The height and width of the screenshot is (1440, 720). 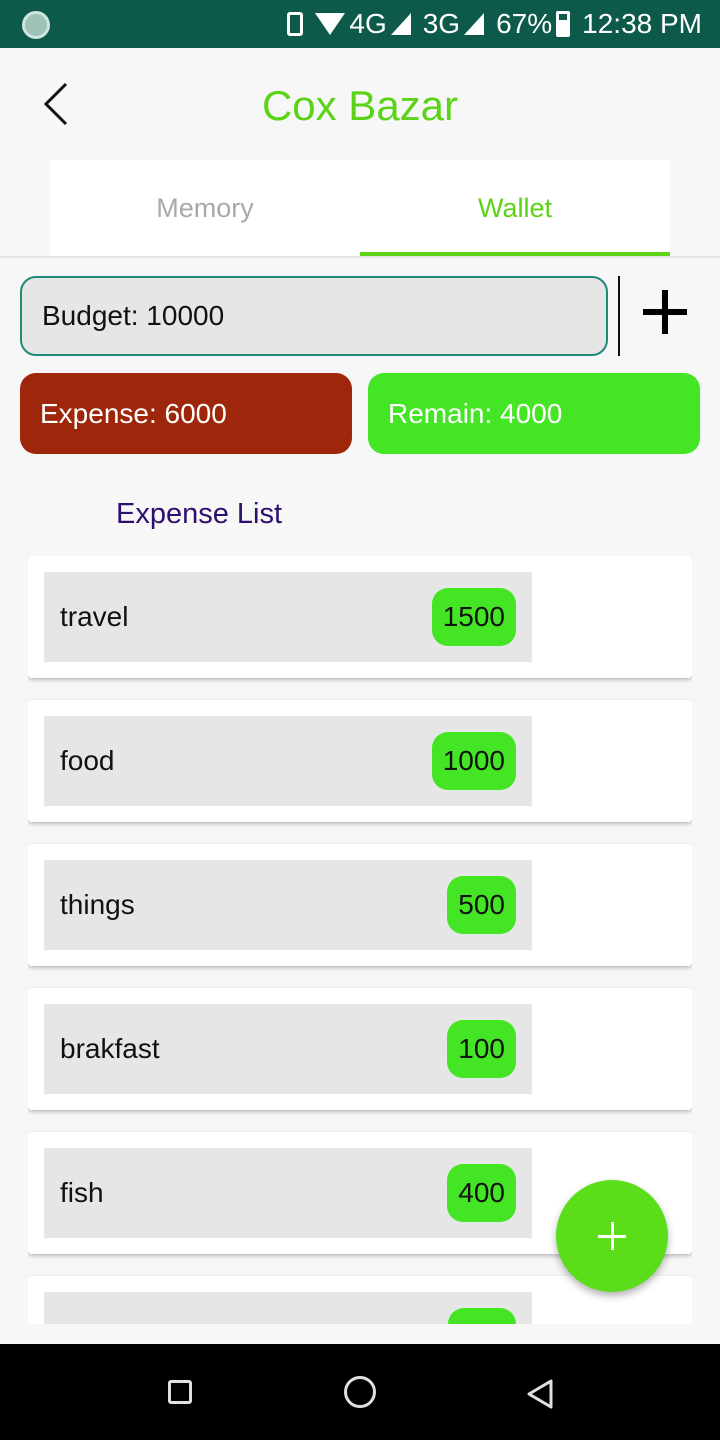 I want to click on app-header: Cox Bazar, so click(x=360, y=104).